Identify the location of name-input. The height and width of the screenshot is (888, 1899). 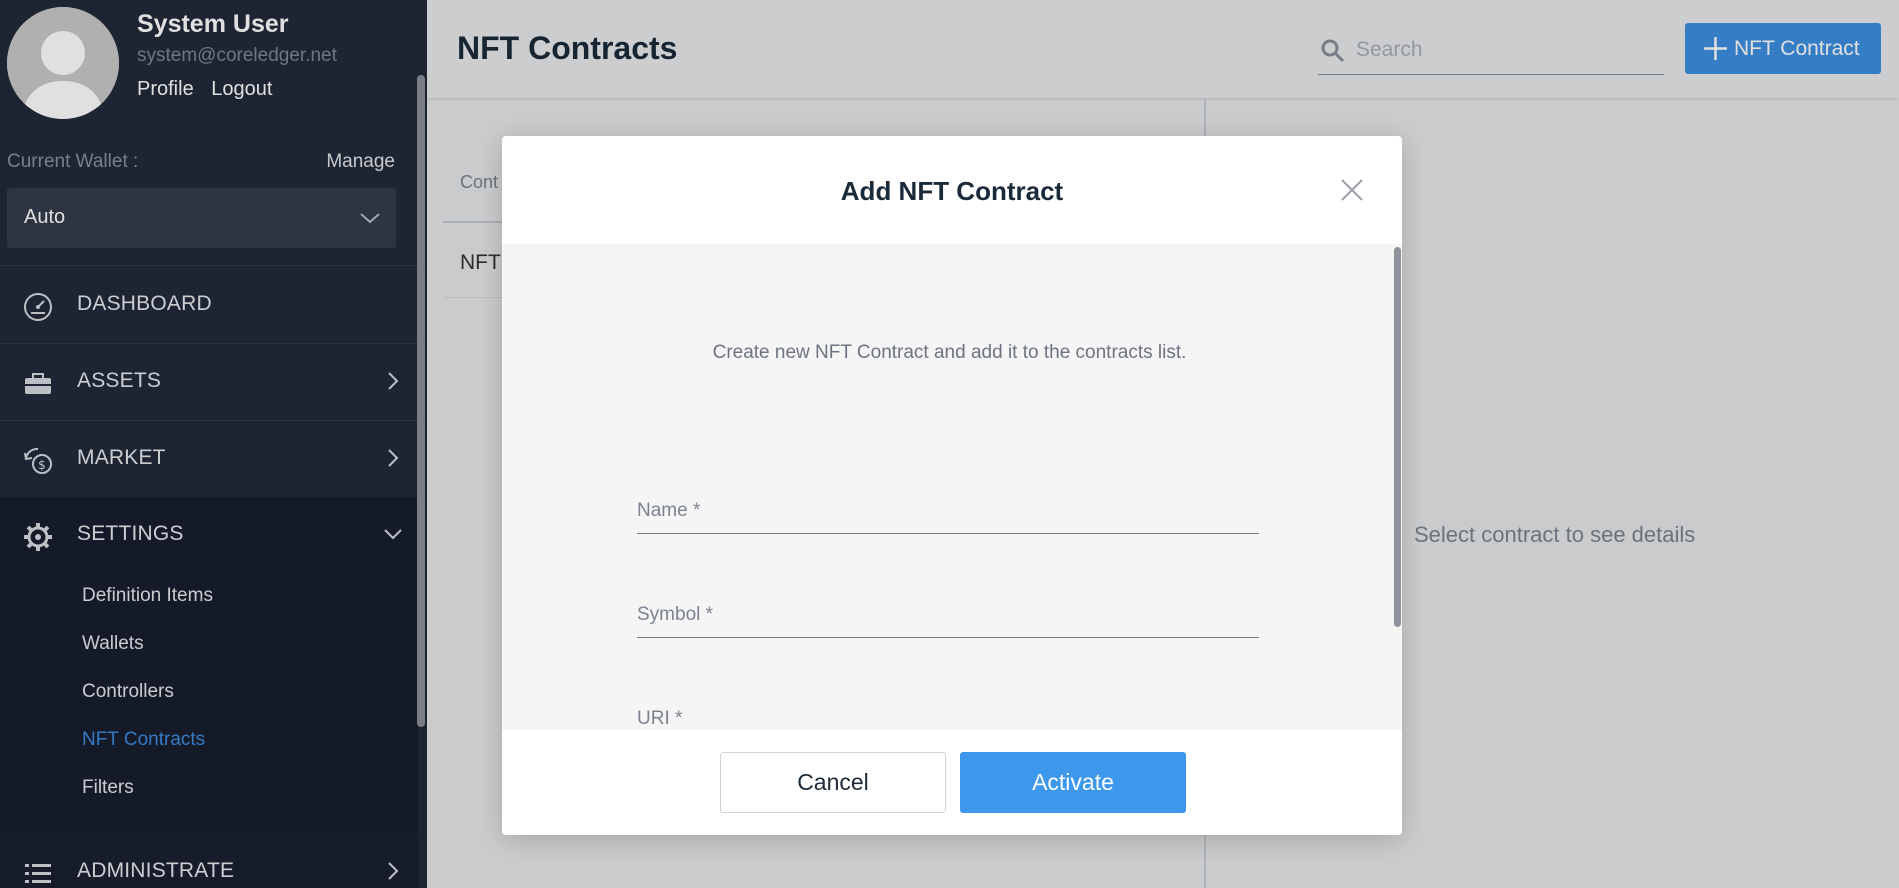
(947, 511).